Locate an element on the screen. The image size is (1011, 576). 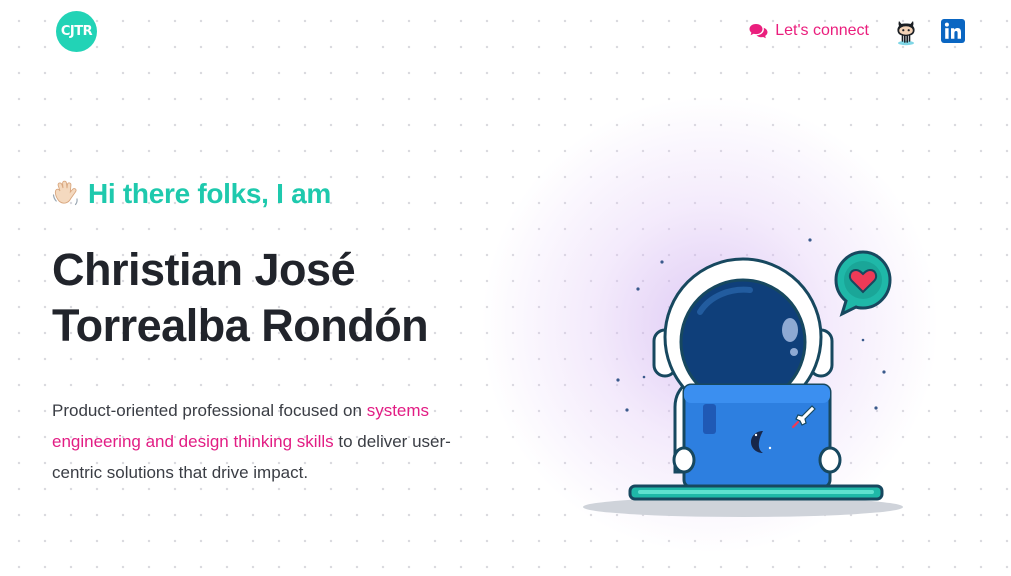
lets-connect-label: Let's connect is located at coordinates (822, 30).